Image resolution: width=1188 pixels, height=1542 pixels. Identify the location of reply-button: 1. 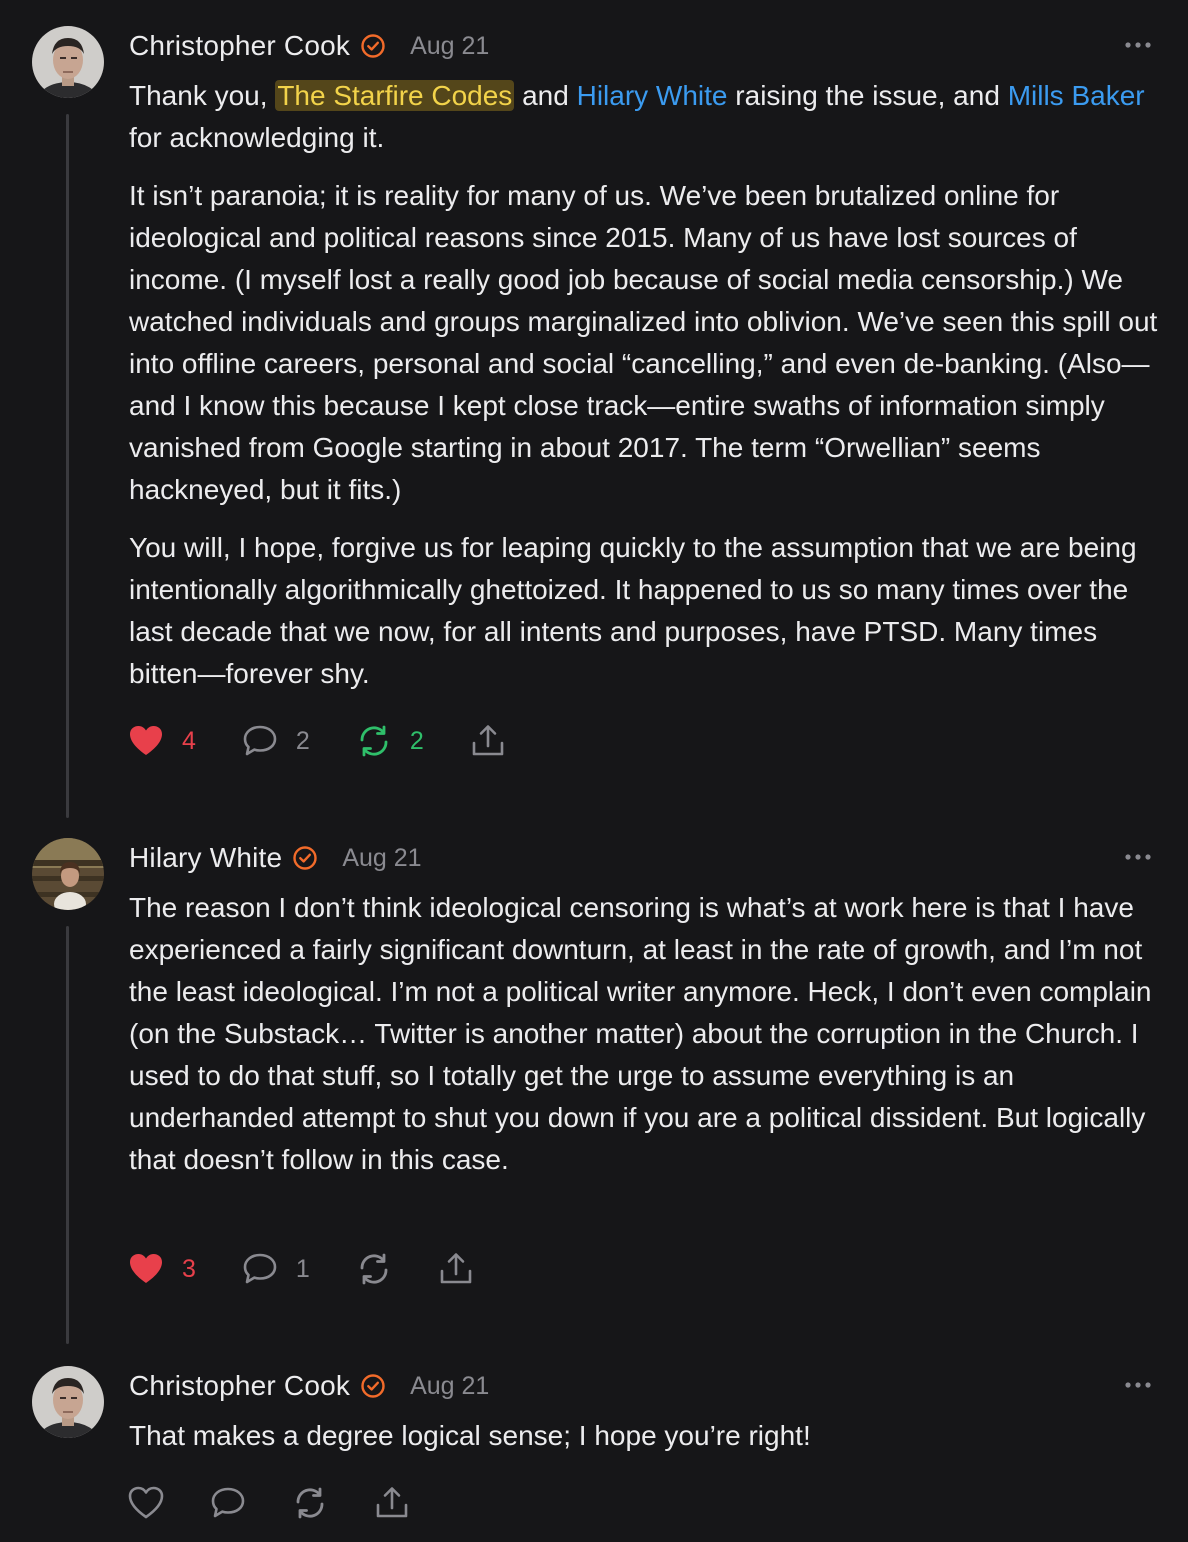
(276, 1269).